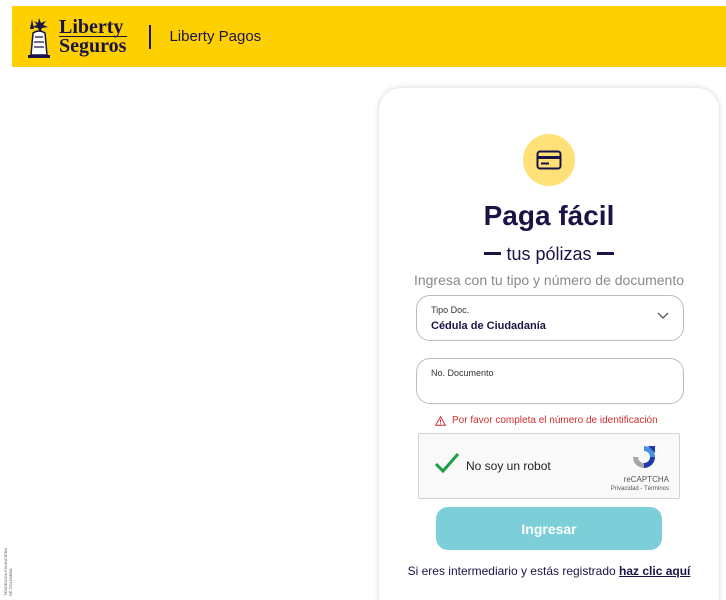 Image resolution: width=726 pixels, height=600 pixels. Describe the element at coordinates (8, 566) in the screenshot. I see `regulator-note: TENDENCIA FINANCIERA DE COLOMBIA` at that location.